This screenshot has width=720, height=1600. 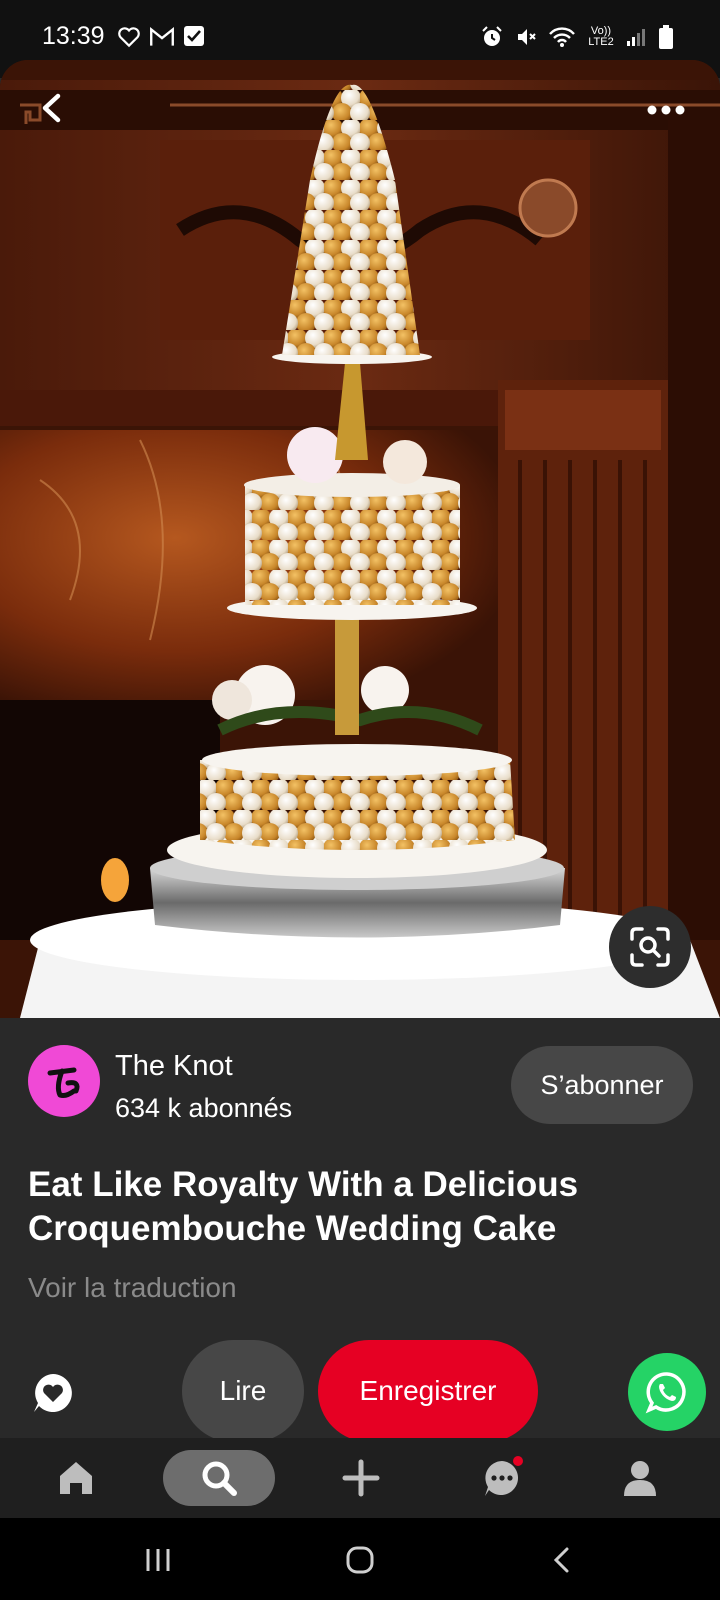 What do you see at coordinates (602, 1085) in the screenshot?
I see `subscribe-button: S’abonner` at bounding box center [602, 1085].